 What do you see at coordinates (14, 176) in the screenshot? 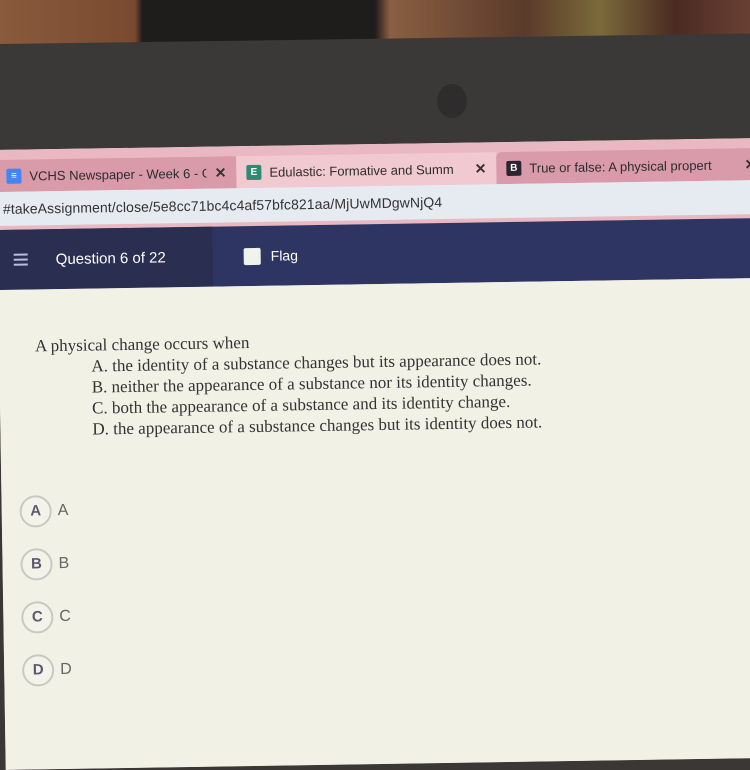
I see `google-docs-icon: ≡` at bounding box center [14, 176].